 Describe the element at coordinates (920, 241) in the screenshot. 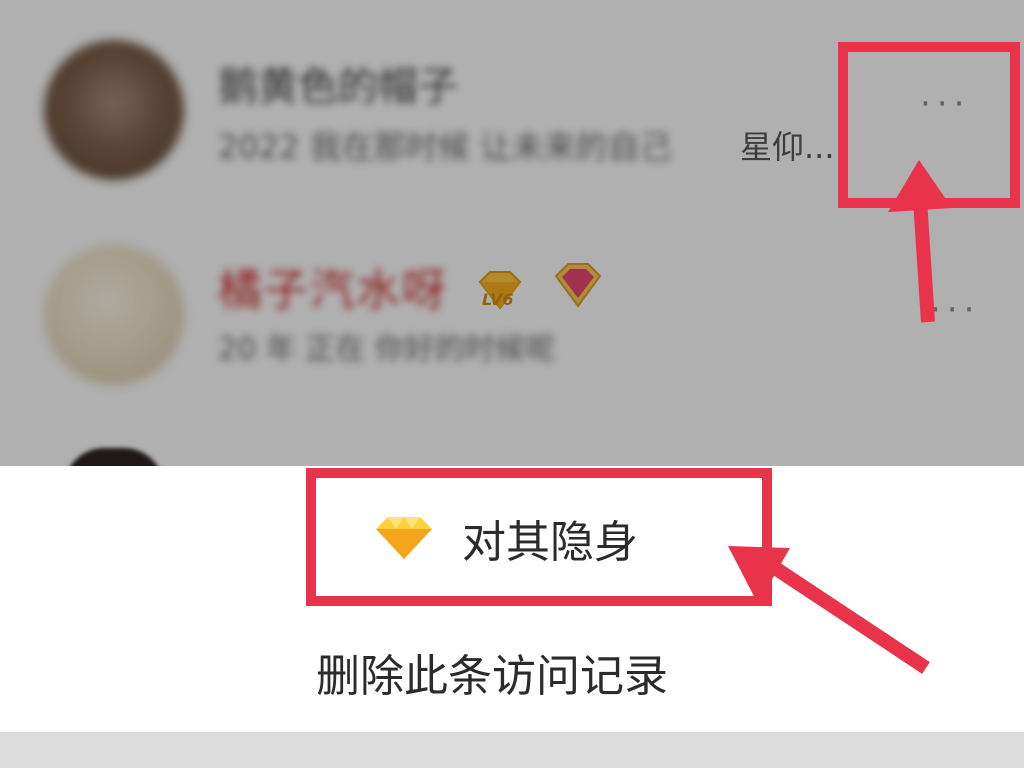

I see `arrow-up-icon` at that location.